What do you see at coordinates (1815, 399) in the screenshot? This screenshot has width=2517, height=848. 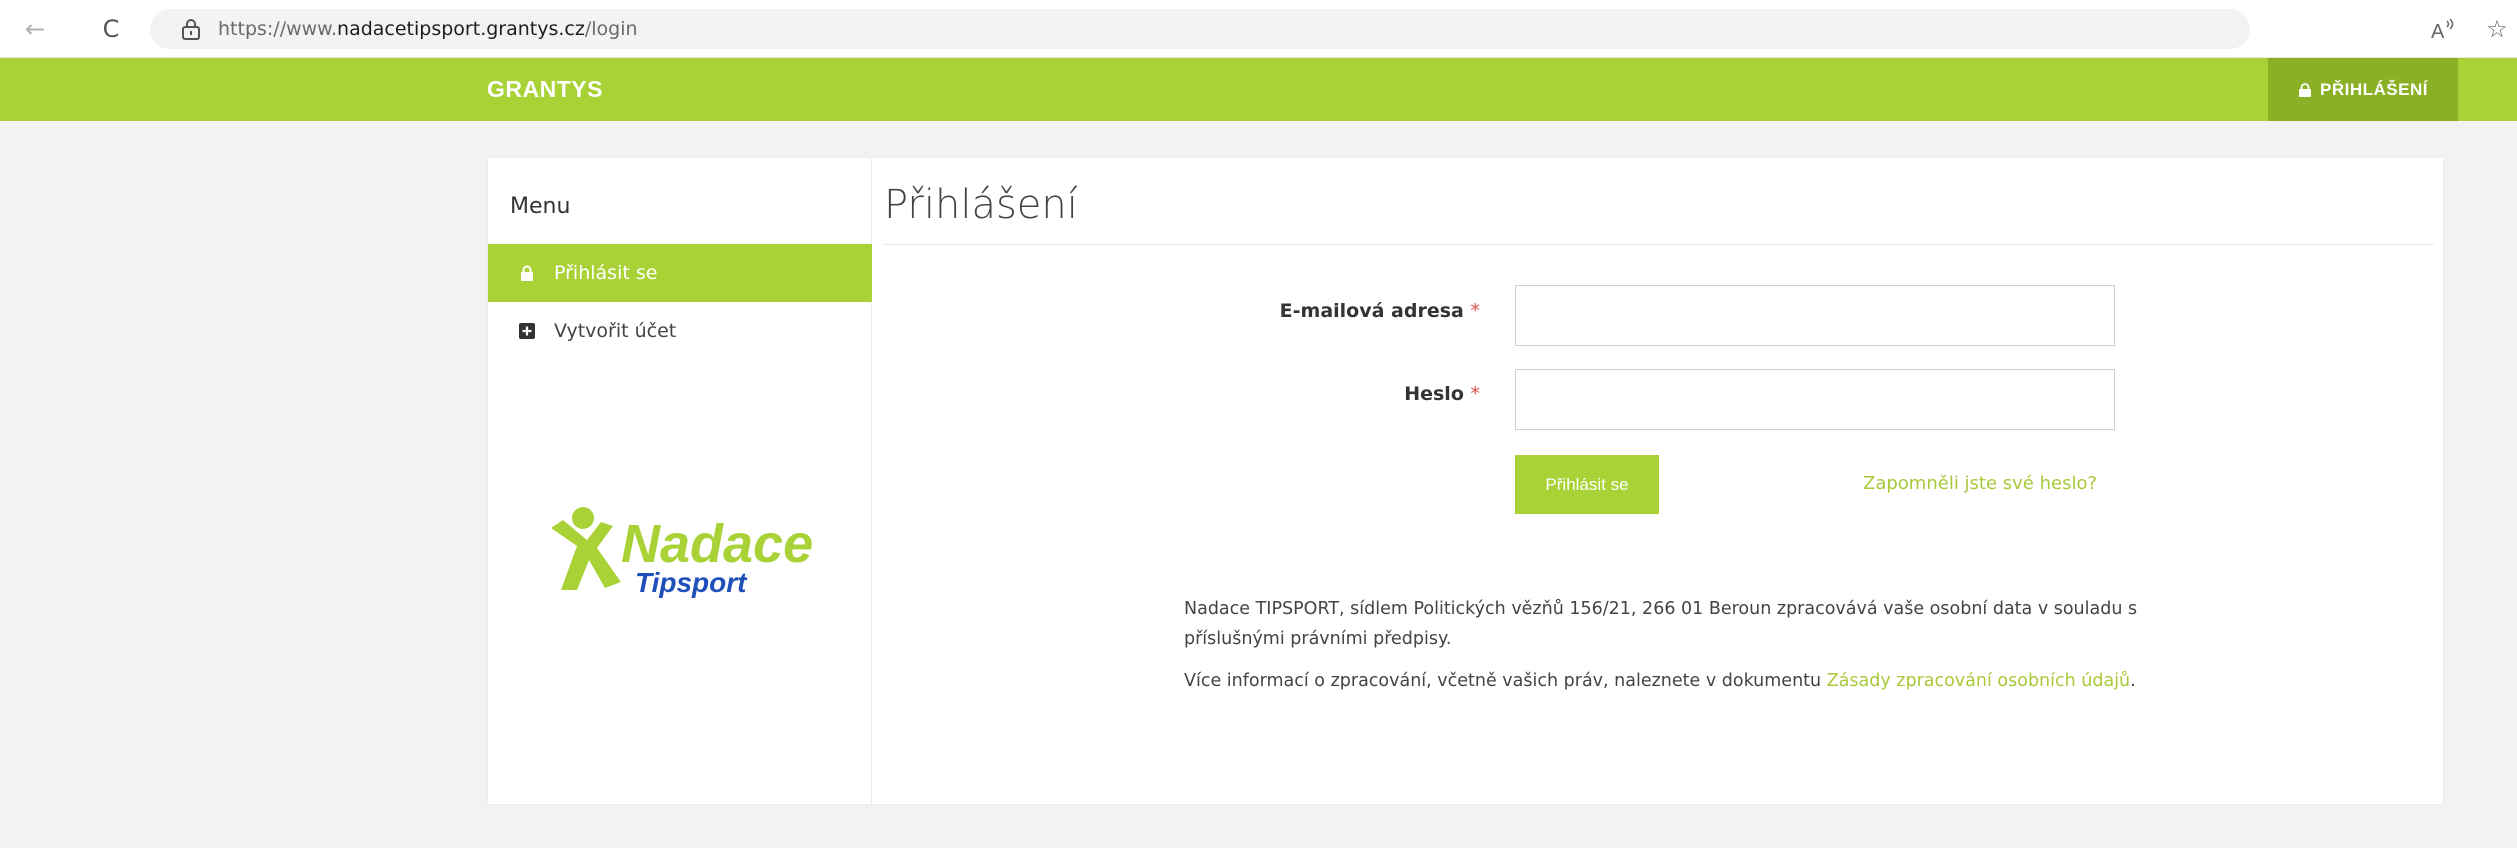 I see `password-field` at bounding box center [1815, 399].